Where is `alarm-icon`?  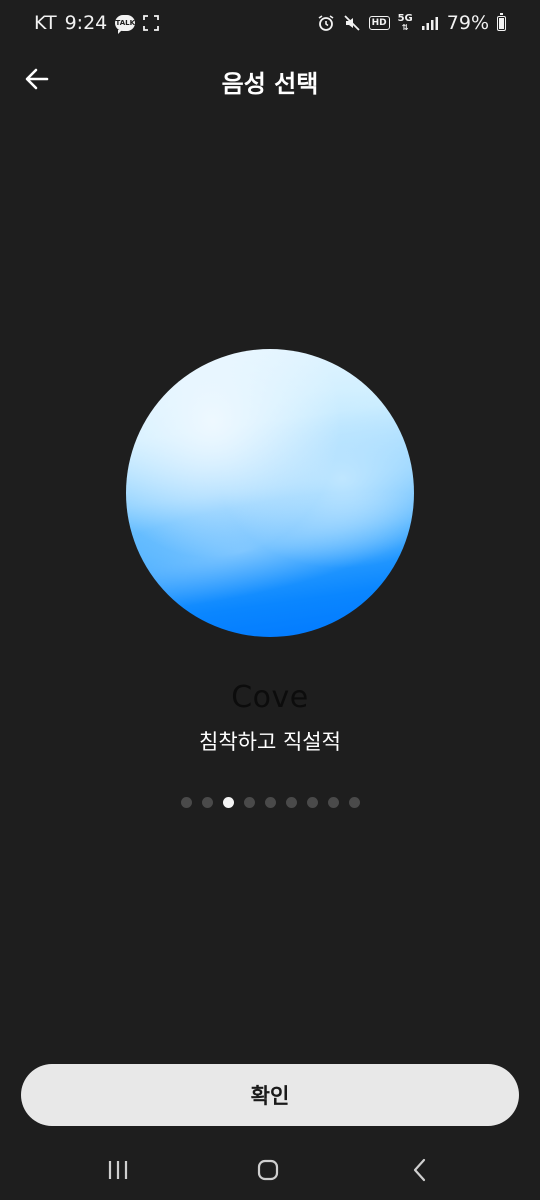 alarm-icon is located at coordinates (326, 23).